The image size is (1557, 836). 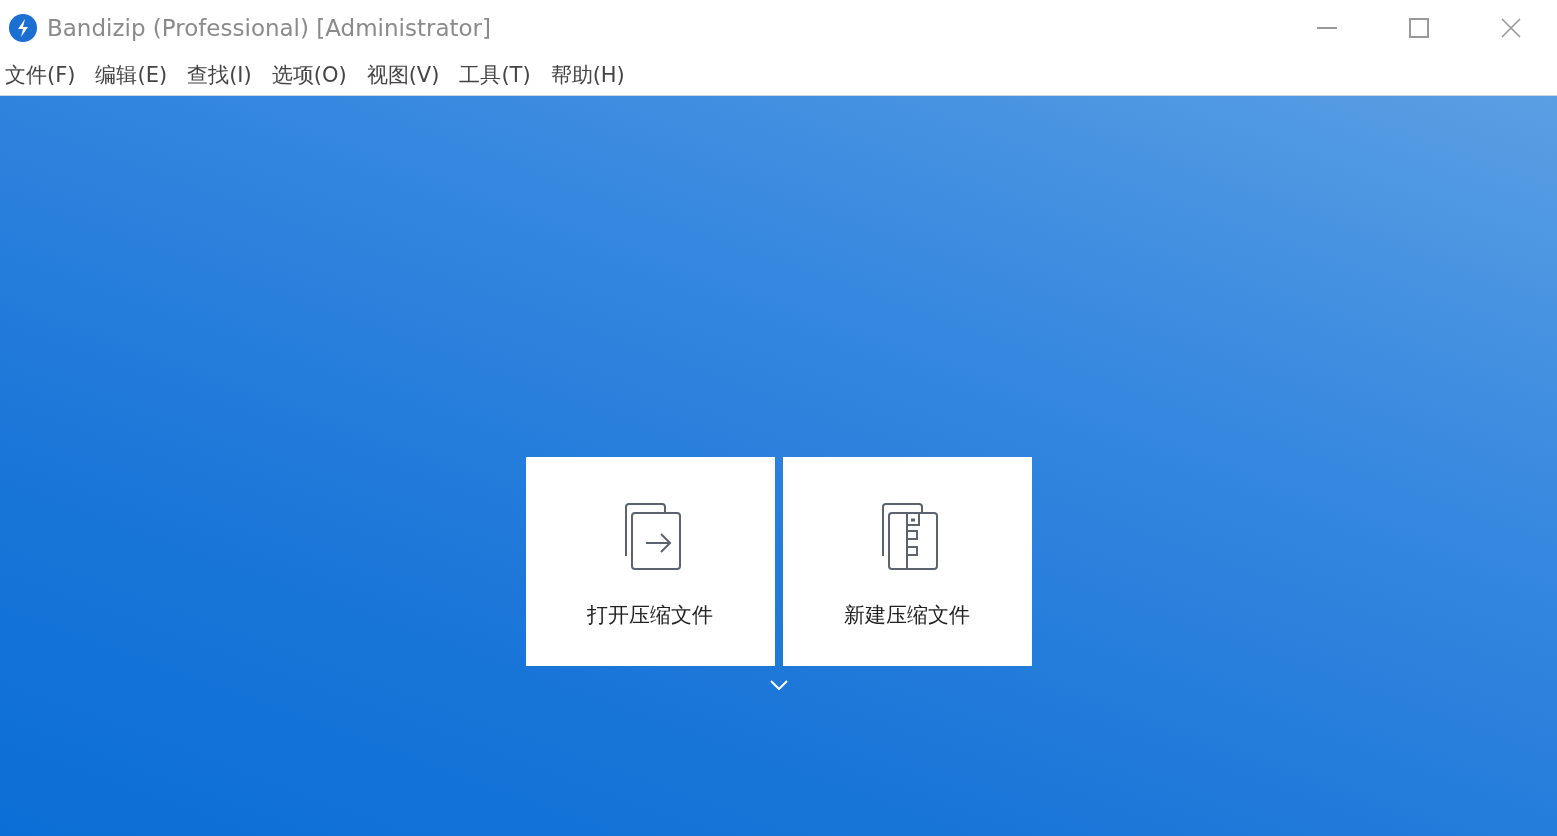 What do you see at coordinates (219, 75) in the screenshot?
I see `menu-item: 查找(I)` at bounding box center [219, 75].